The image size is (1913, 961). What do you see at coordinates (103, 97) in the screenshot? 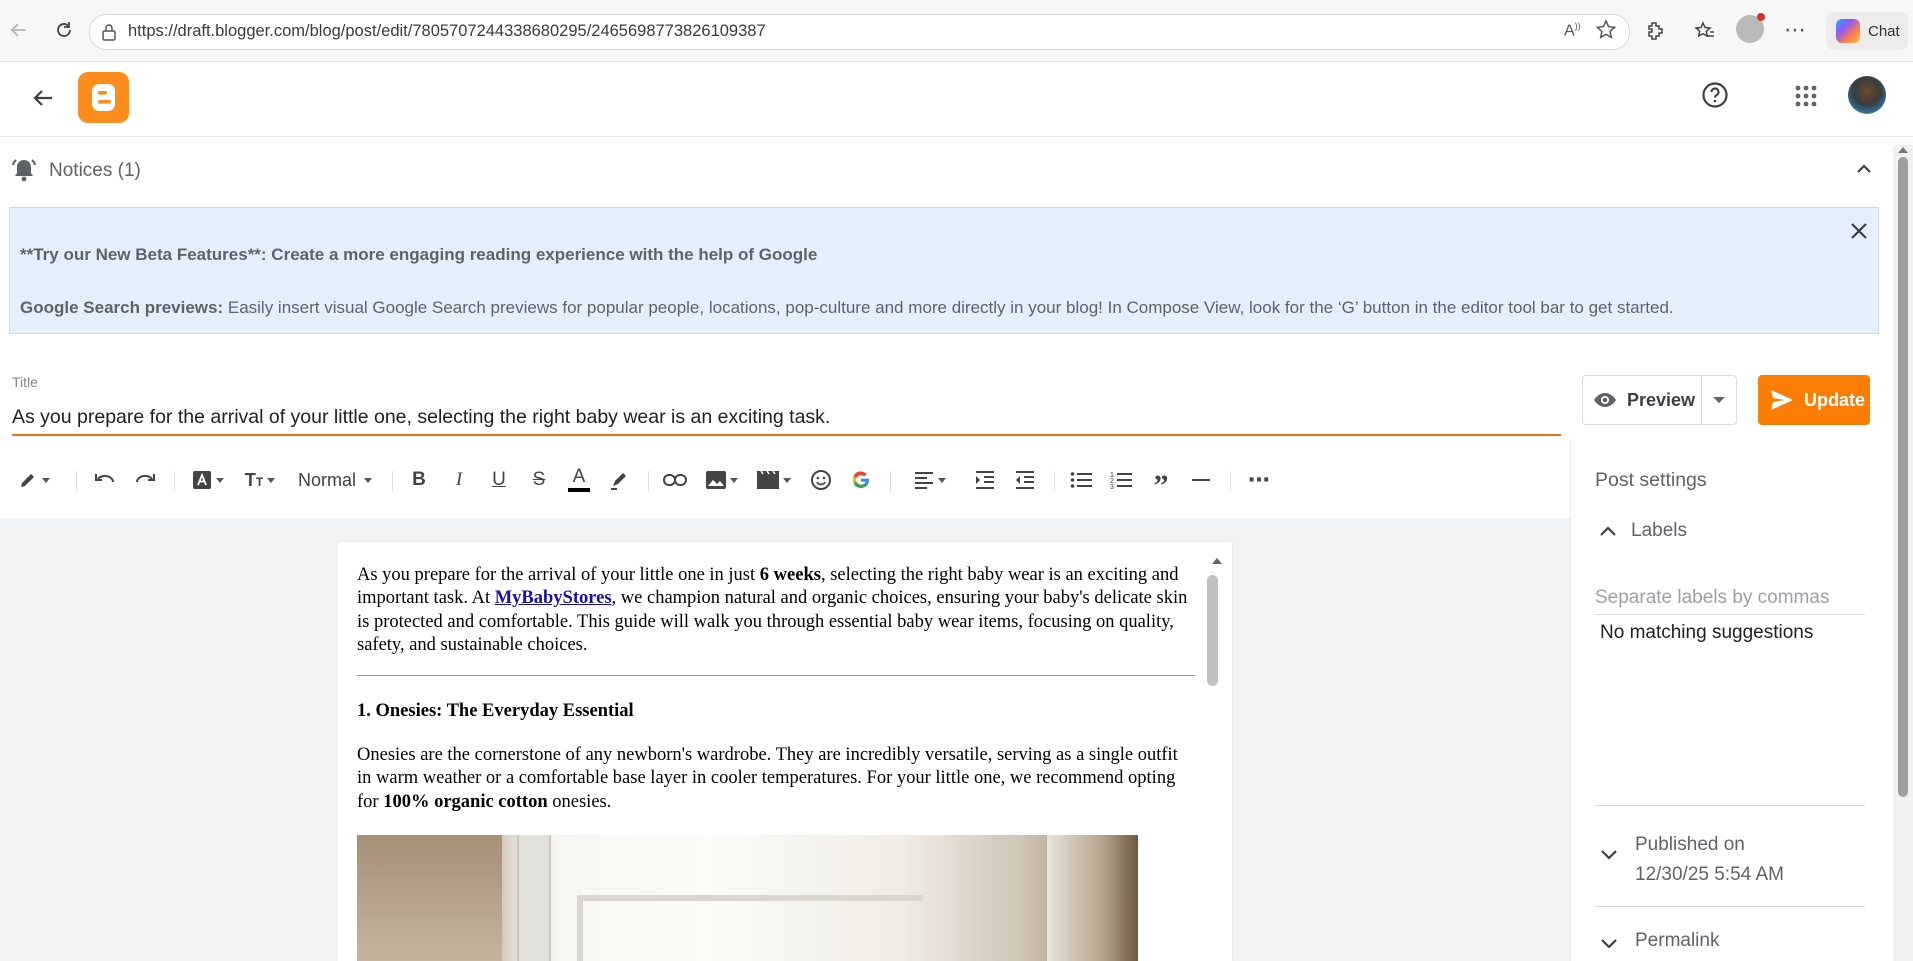
I see `blogger-logo` at bounding box center [103, 97].